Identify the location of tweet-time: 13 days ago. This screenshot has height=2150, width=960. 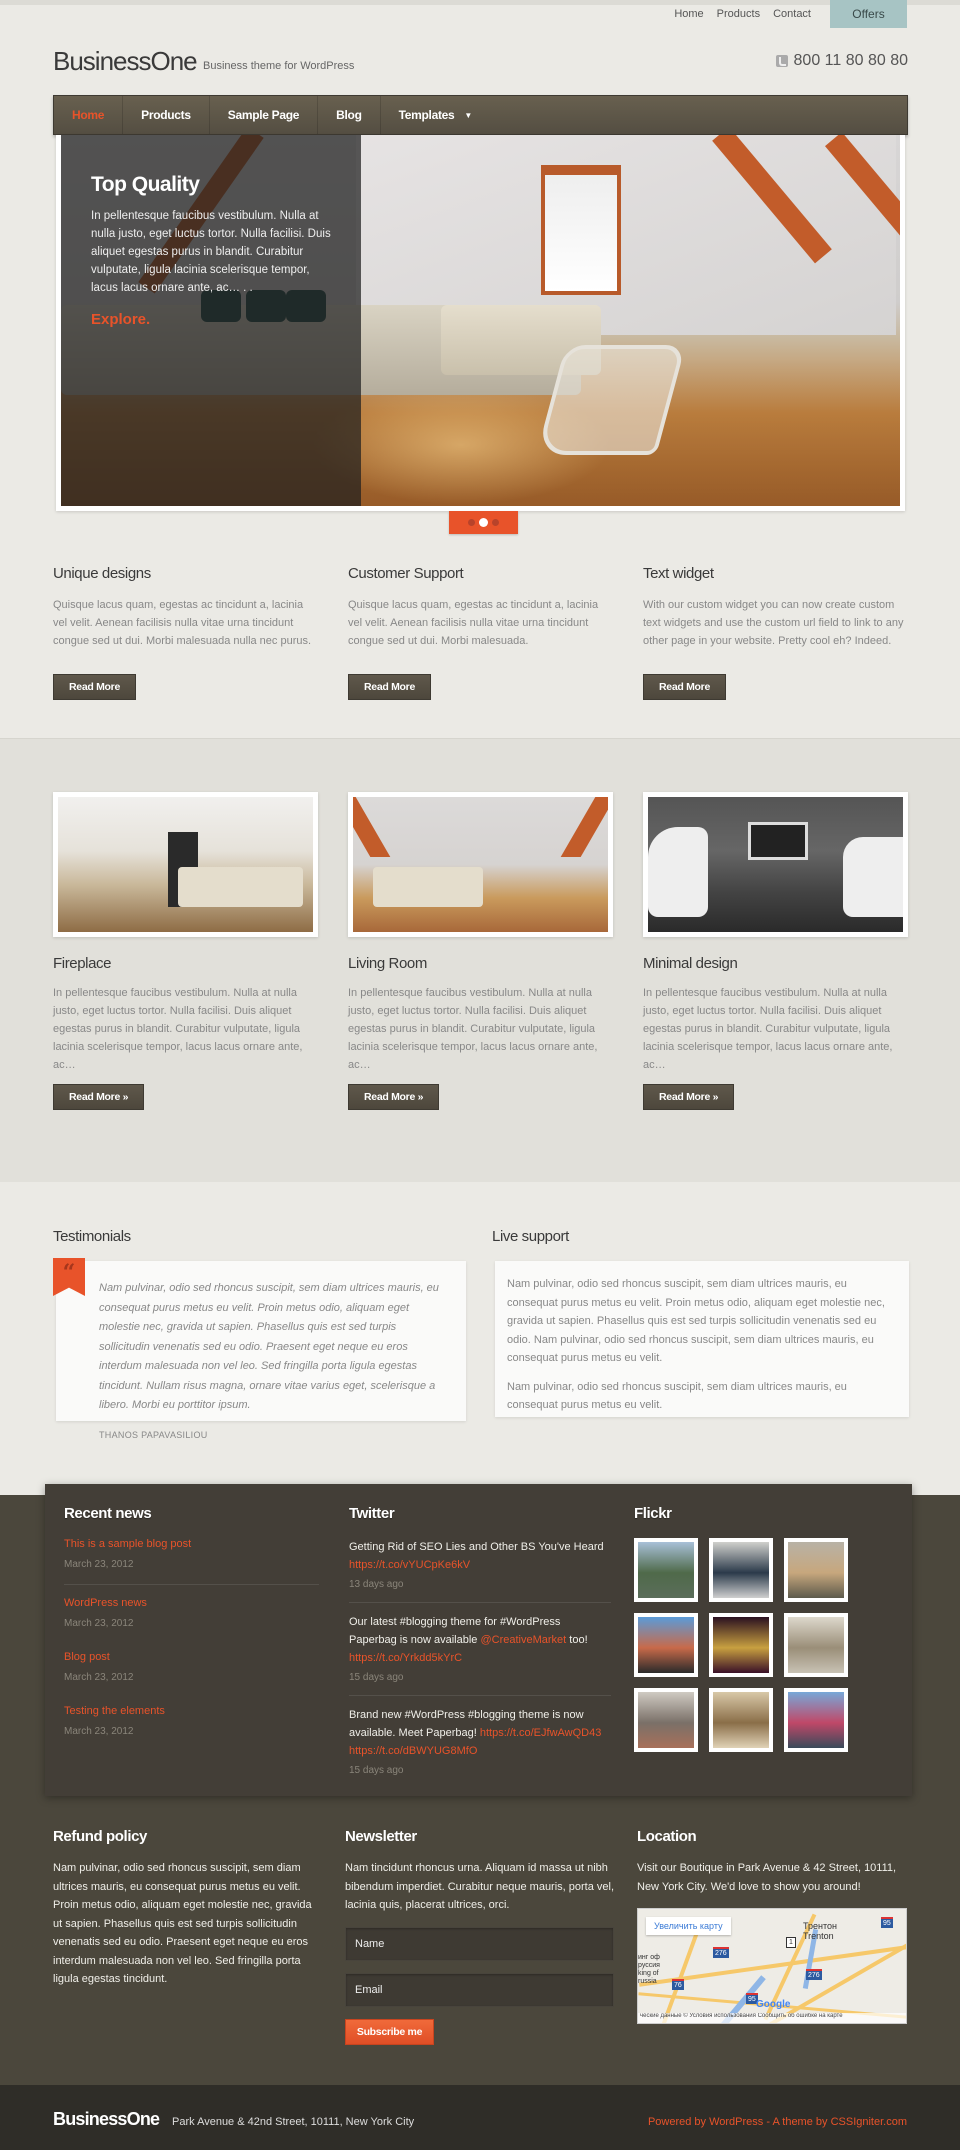
(376, 1584).